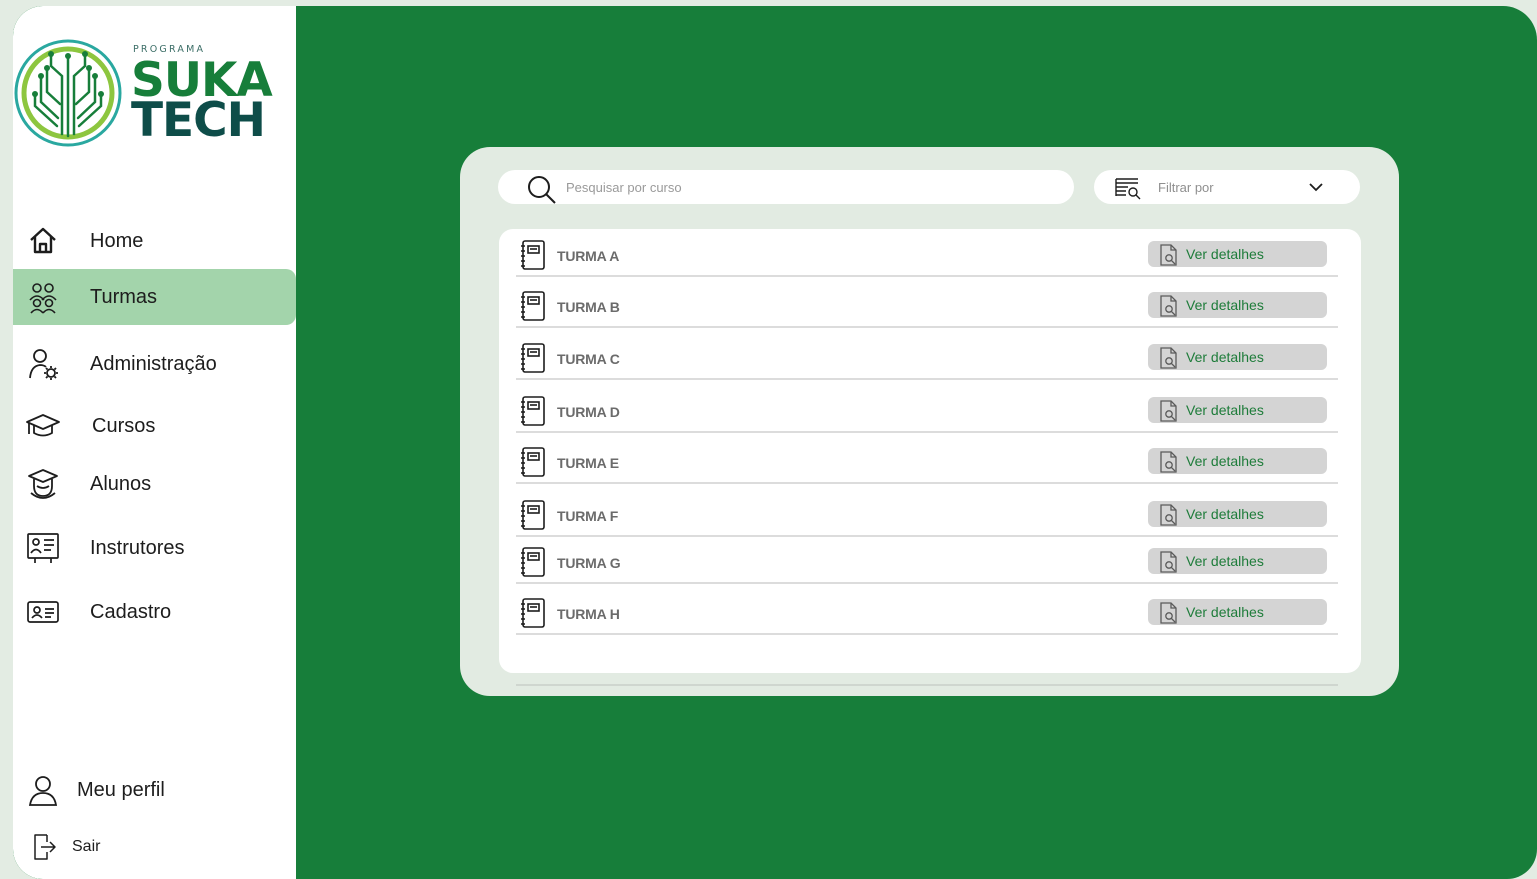  What do you see at coordinates (86, 846) in the screenshot?
I see `logout-label: Sair` at bounding box center [86, 846].